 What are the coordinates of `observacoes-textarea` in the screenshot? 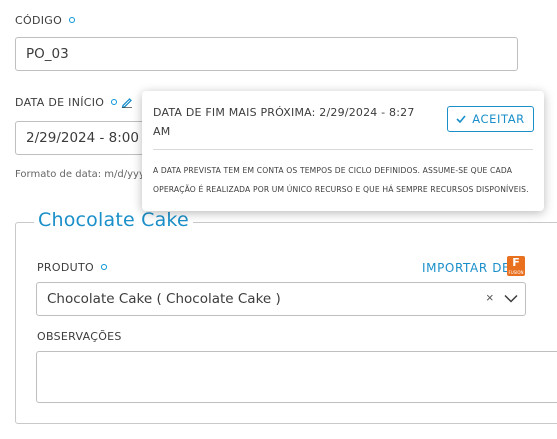 It's located at (296, 377).